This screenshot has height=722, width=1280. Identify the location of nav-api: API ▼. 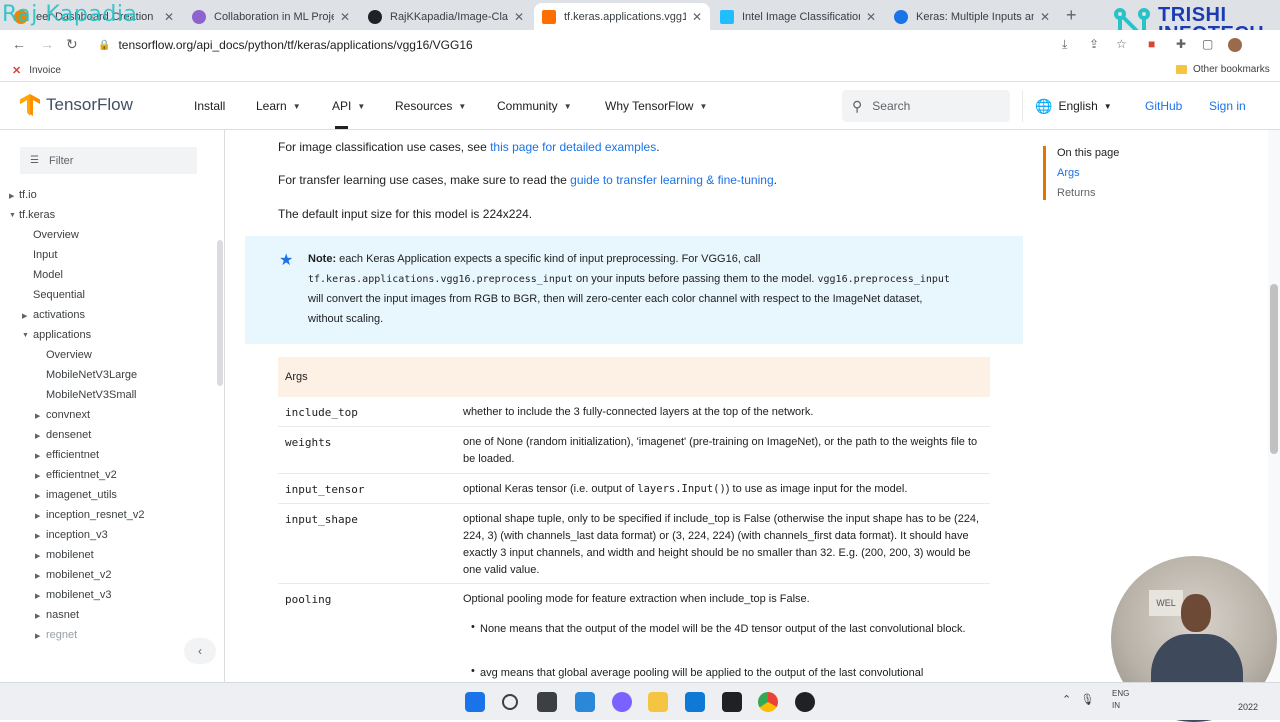
(348, 106).